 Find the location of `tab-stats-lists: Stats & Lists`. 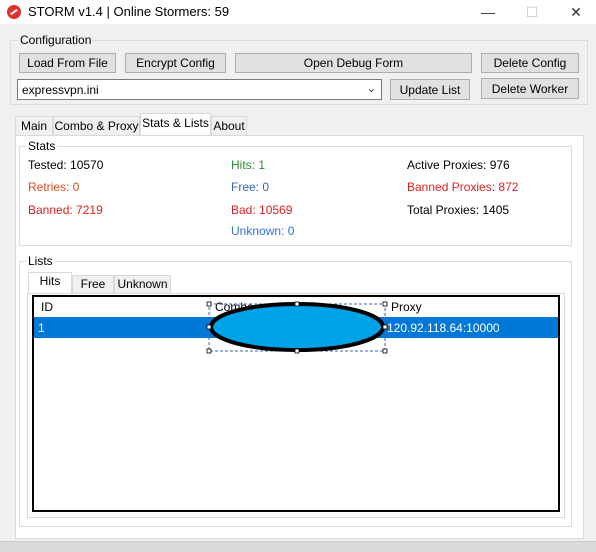

tab-stats-lists: Stats & Lists is located at coordinates (175, 124).